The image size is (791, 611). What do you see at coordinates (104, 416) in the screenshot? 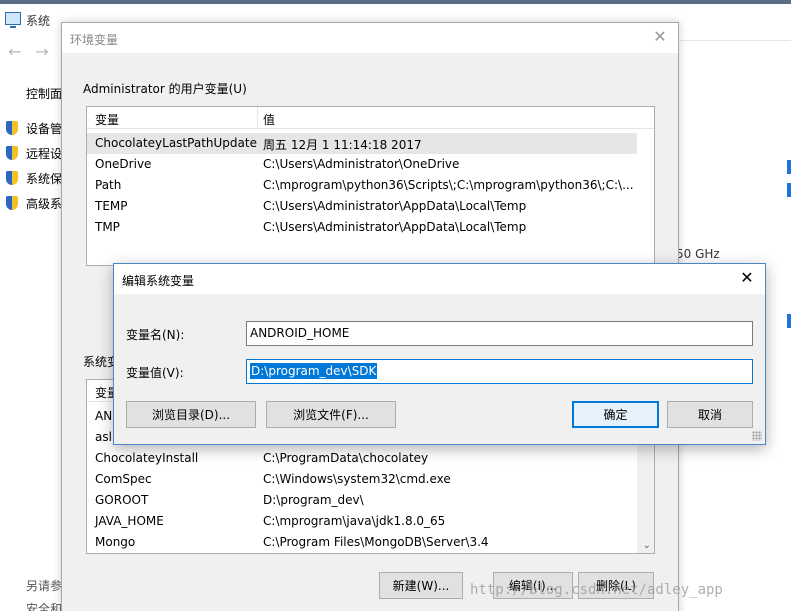
I see `var-name: AN` at bounding box center [104, 416].